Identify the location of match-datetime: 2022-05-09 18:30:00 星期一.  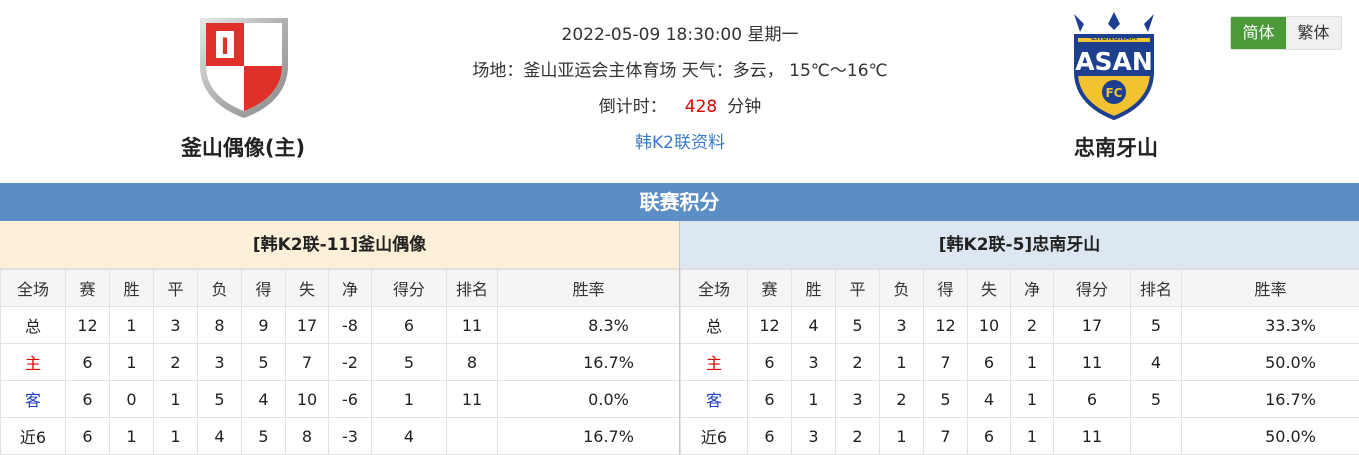
(680, 35).